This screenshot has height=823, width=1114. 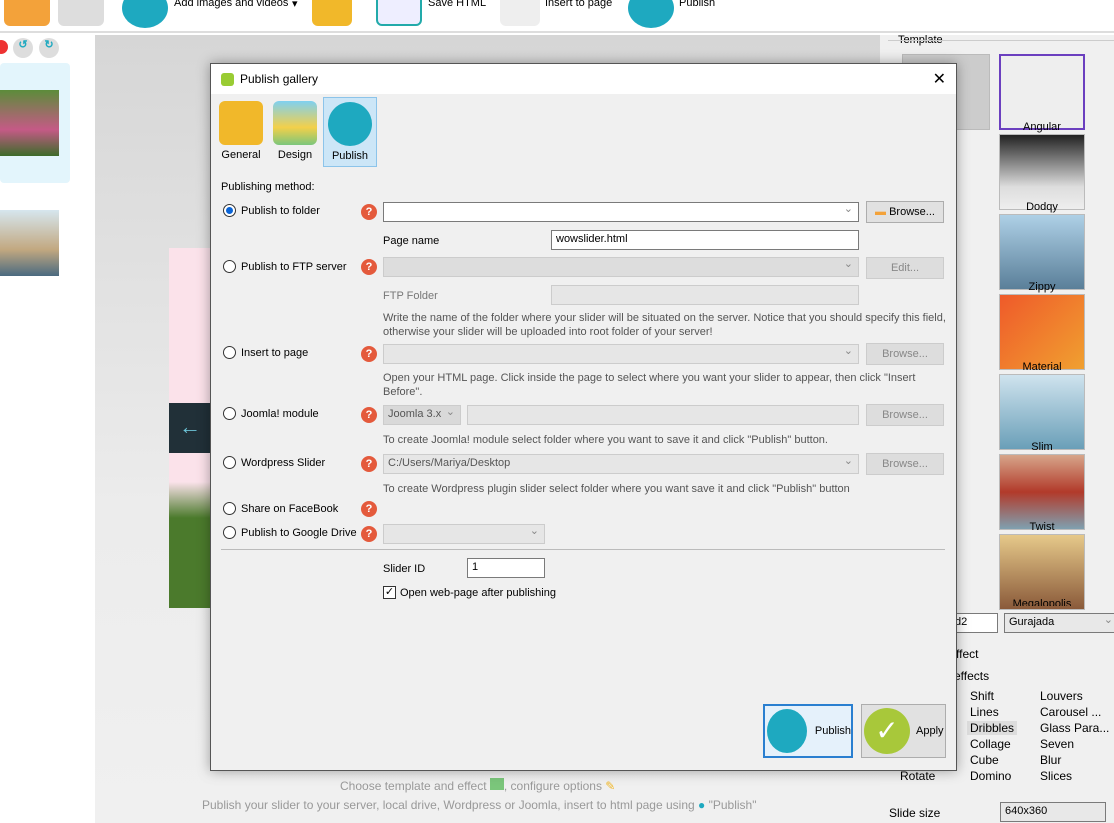 What do you see at coordinates (404, 569) in the screenshot?
I see `slider-id-label: Slider ID` at bounding box center [404, 569].